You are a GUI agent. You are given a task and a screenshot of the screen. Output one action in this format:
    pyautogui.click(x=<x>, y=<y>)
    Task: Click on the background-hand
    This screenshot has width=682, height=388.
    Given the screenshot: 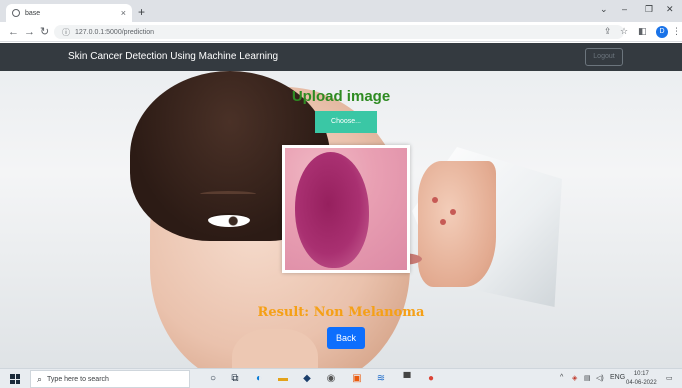 What is the action you would take?
    pyautogui.click(x=275, y=348)
    